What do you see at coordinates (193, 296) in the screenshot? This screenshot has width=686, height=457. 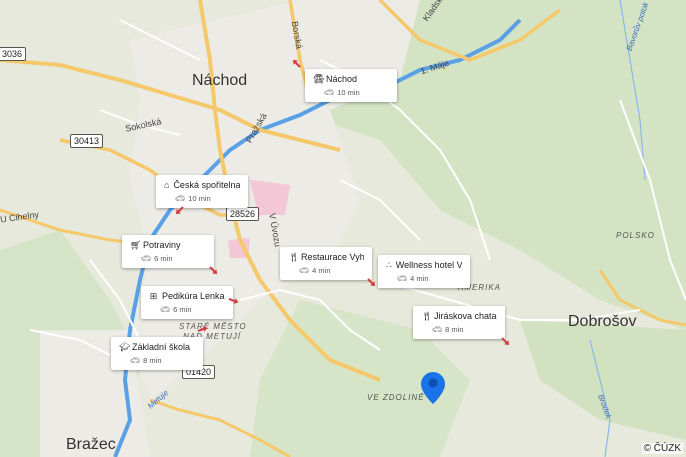 I see `poi-name: Pedikúra Lenka` at bounding box center [193, 296].